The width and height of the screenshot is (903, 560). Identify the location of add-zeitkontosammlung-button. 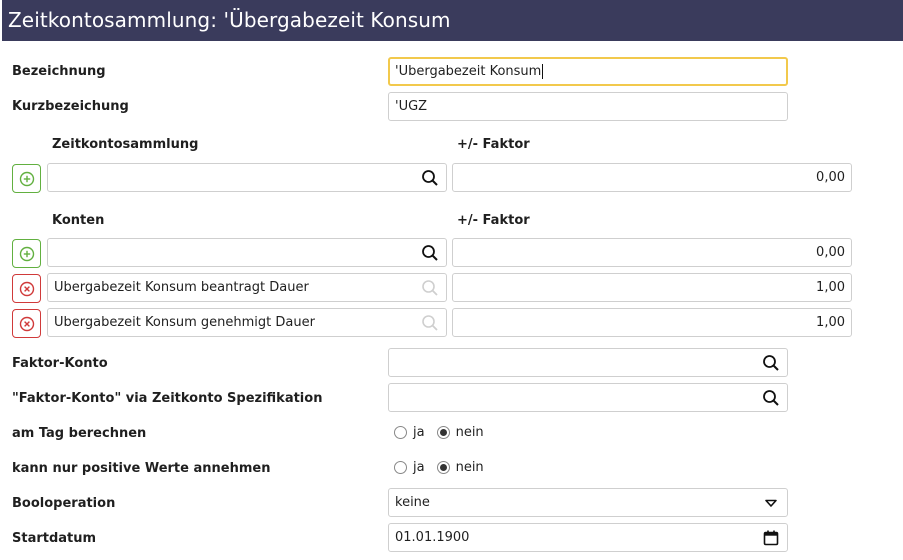
(26, 178).